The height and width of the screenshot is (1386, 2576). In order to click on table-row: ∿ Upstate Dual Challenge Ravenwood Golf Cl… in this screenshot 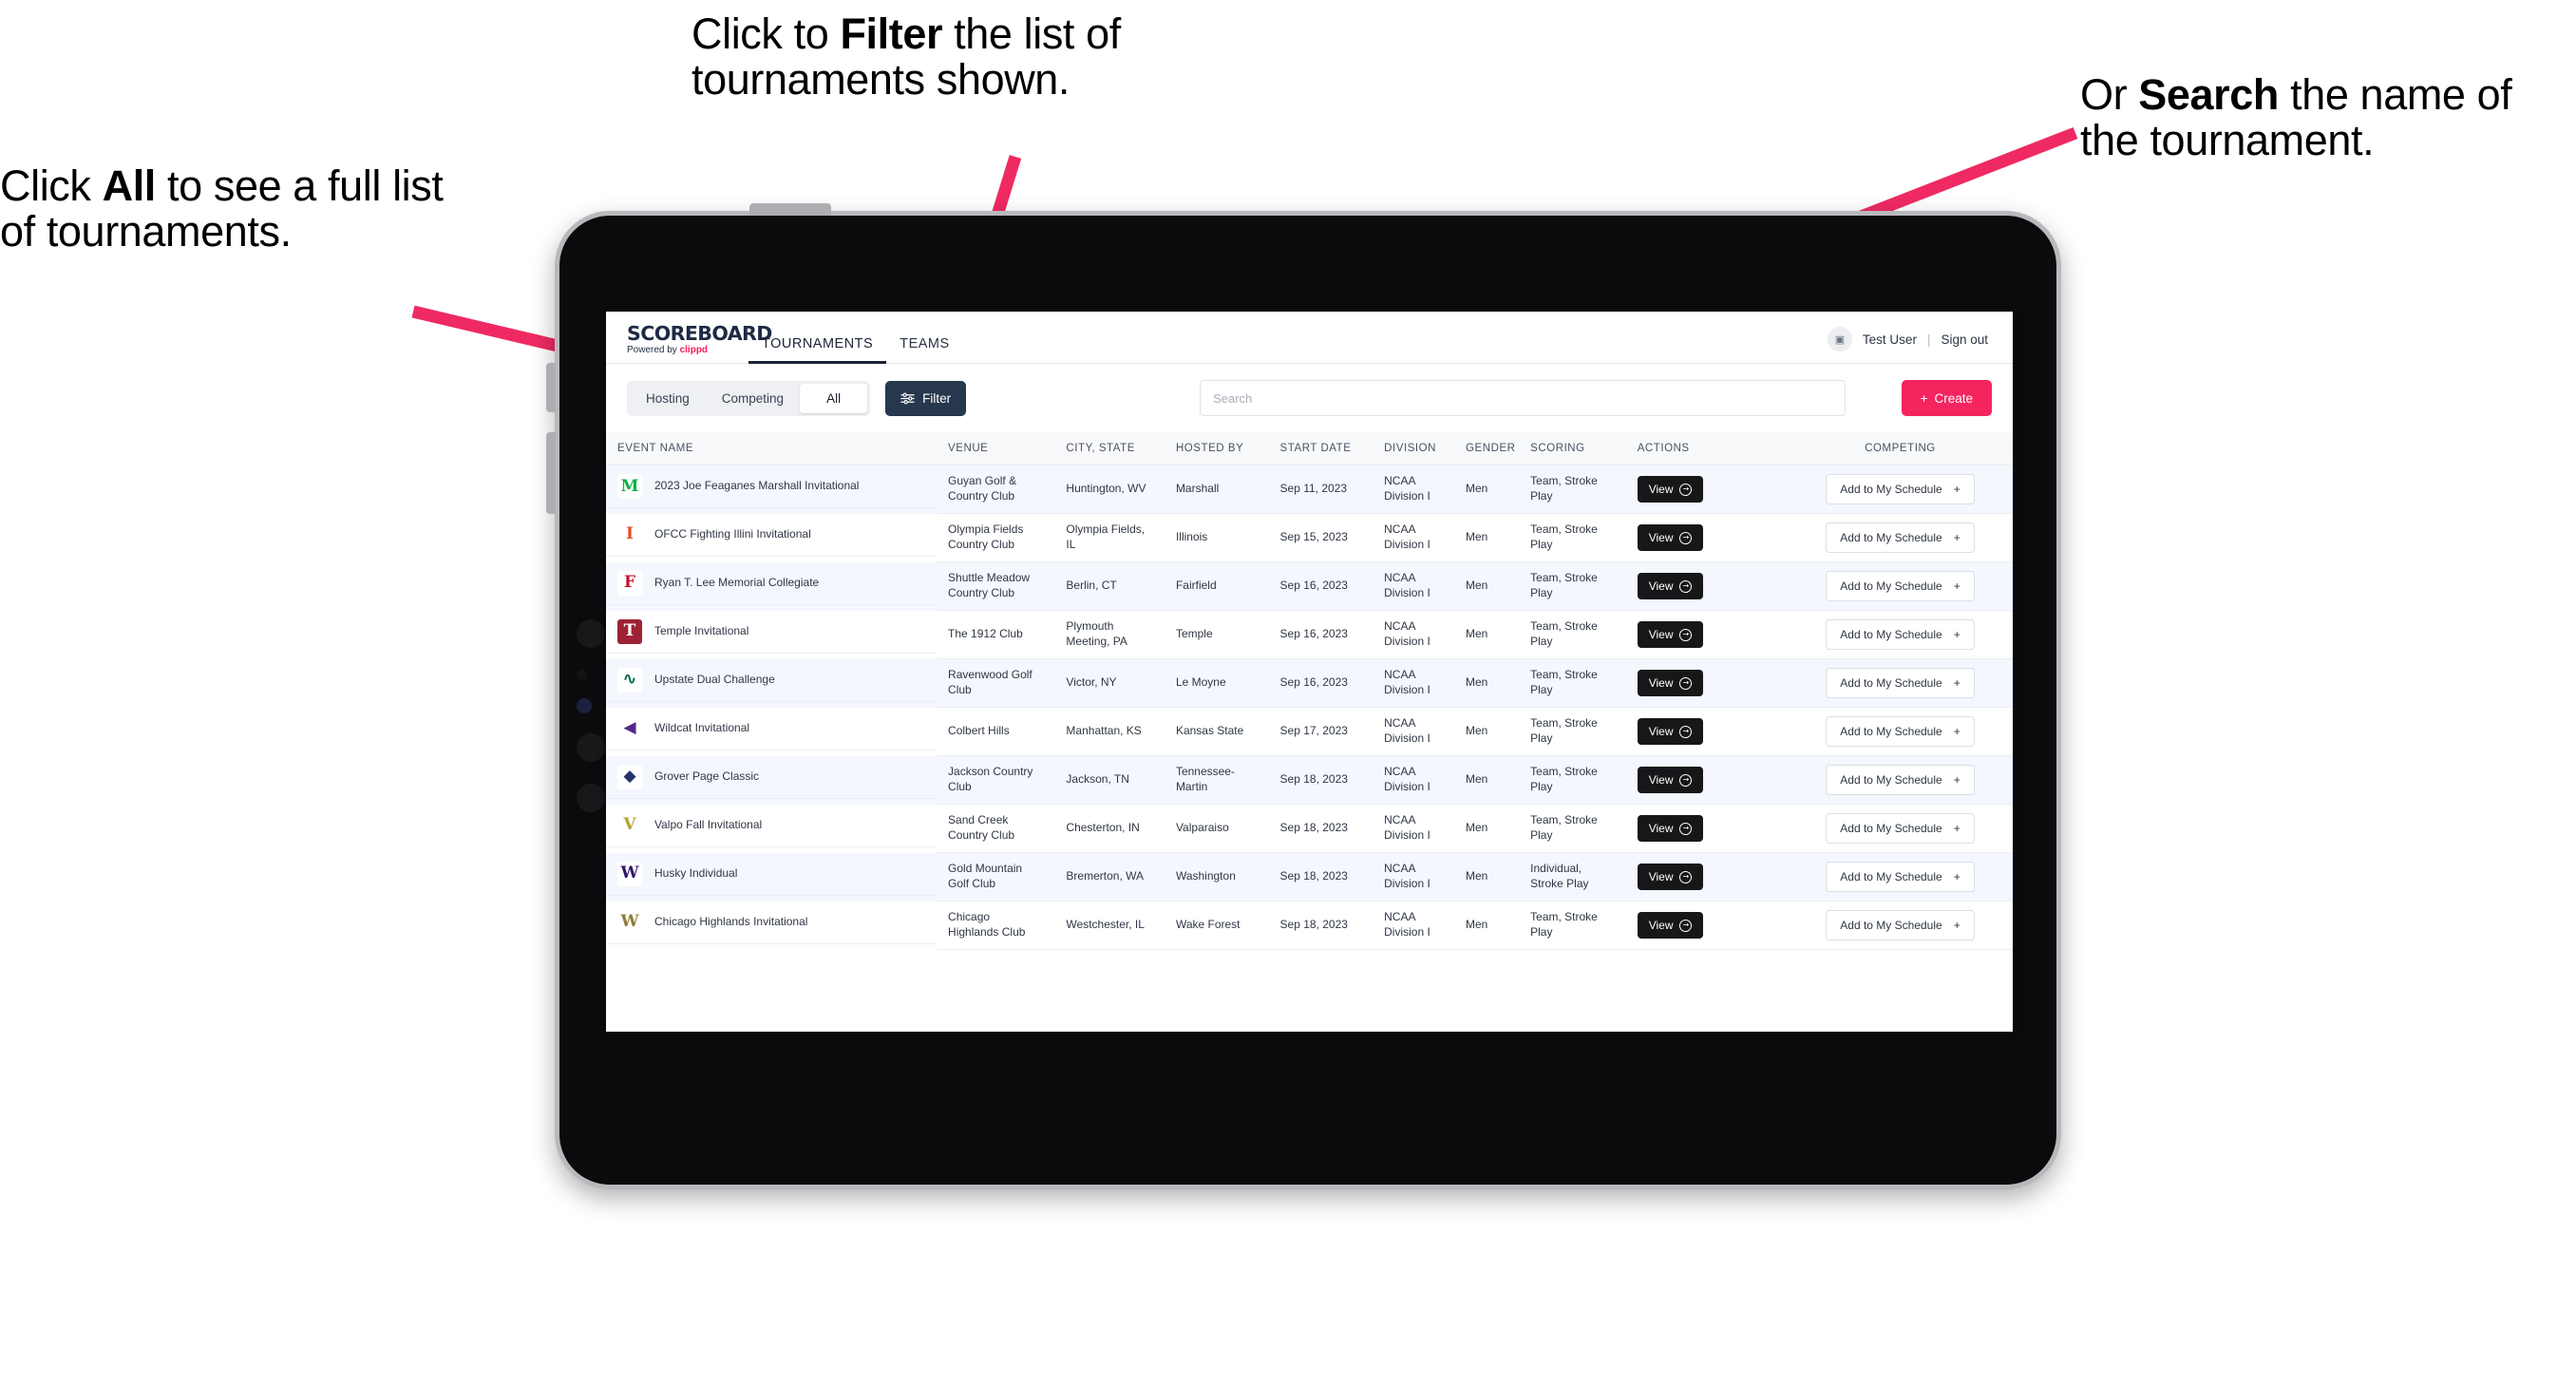, I will do `click(1309, 683)`.